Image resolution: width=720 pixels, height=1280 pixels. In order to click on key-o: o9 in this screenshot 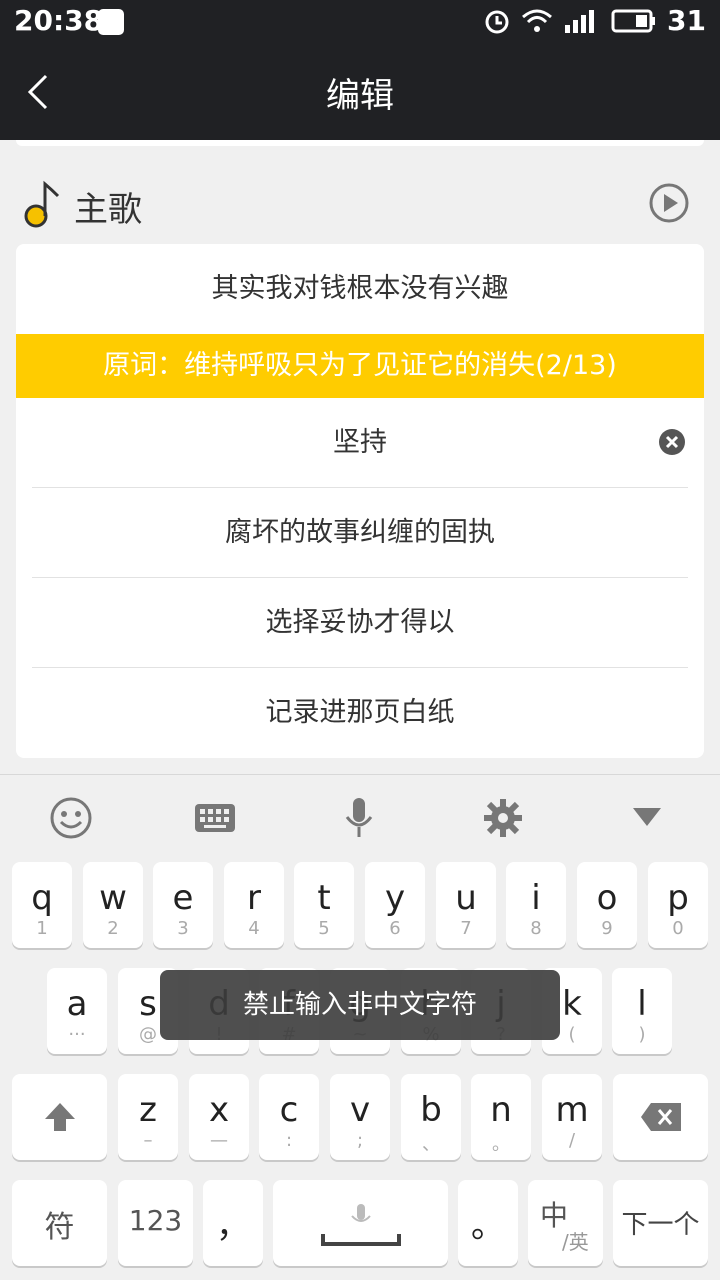, I will do `click(607, 905)`.